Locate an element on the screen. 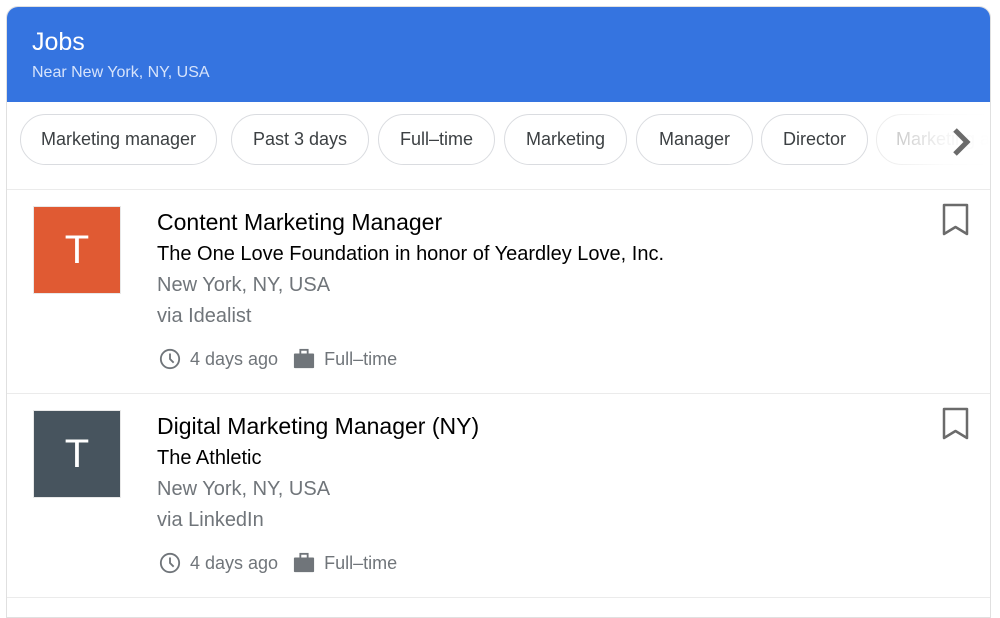 Image resolution: width=1000 pixels, height=618 pixels. chip-marketing-manager: Marketing manager is located at coordinates (118, 139).